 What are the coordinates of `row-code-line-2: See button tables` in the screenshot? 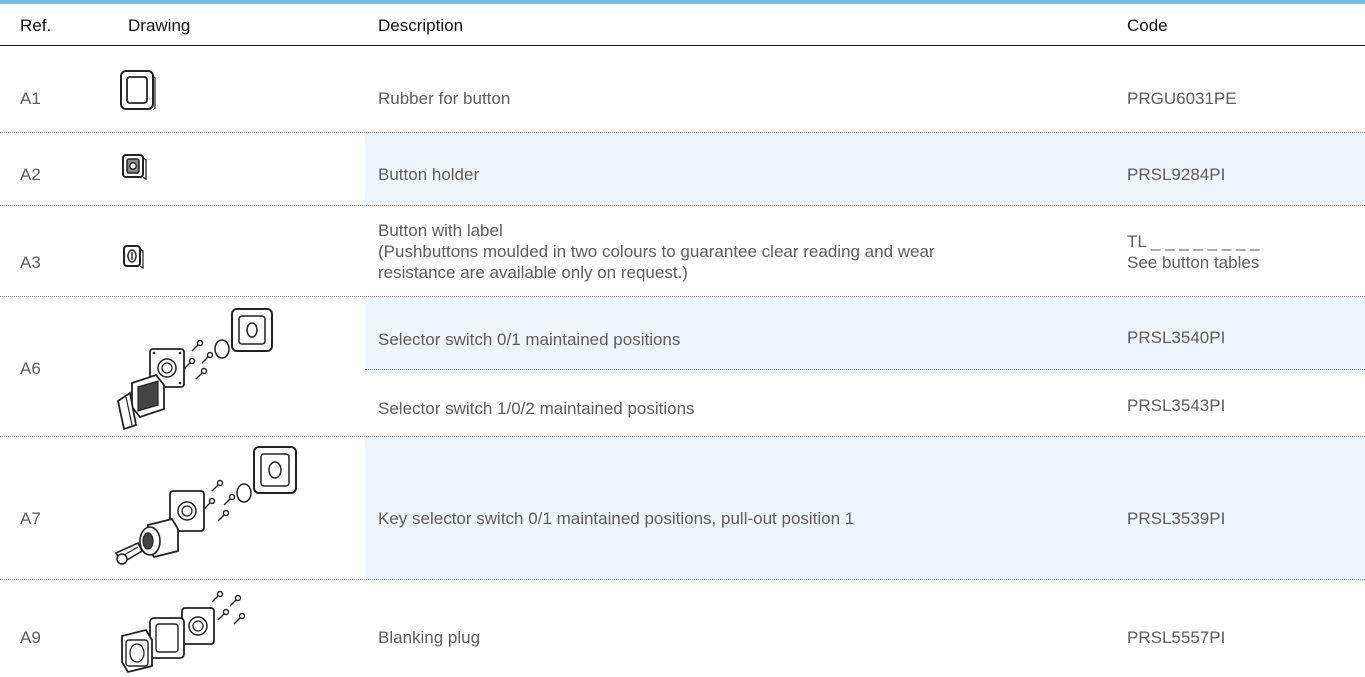 It's located at (1193, 262).